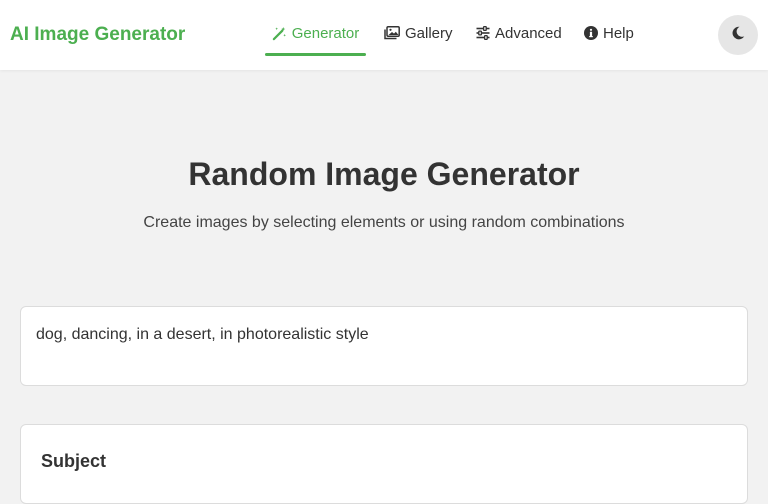  I want to click on nav-tab-label: Generator, so click(325, 33).